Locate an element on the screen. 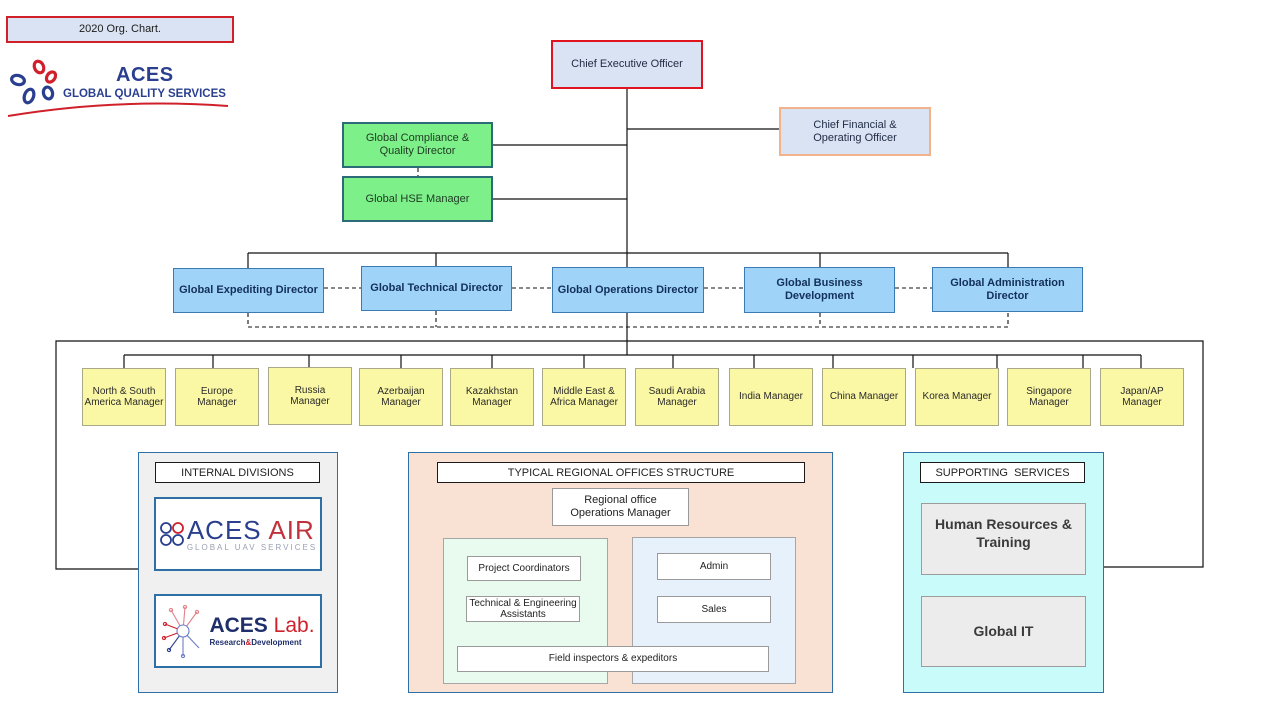 The height and width of the screenshot is (720, 1280). manager-russia: Russia Manager is located at coordinates (310, 396).